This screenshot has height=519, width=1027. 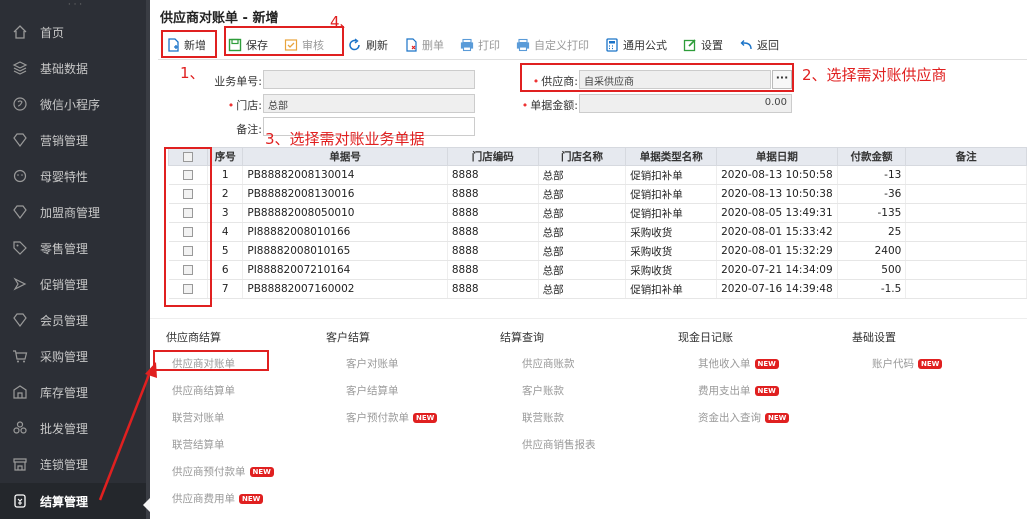 I want to click on store-input: 总部, so click(x=369, y=103).